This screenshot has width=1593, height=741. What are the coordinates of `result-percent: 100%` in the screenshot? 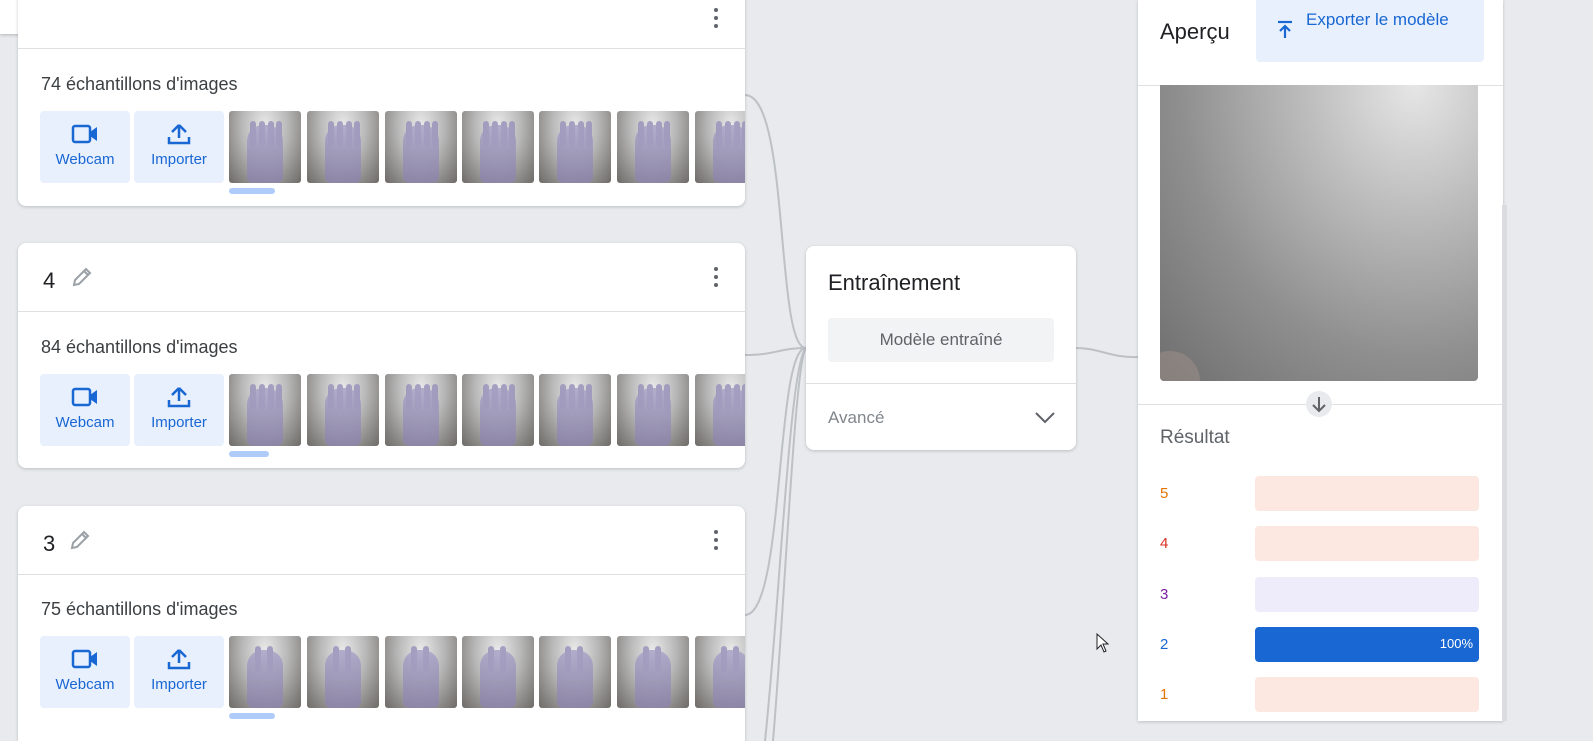 It's located at (1456, 643).